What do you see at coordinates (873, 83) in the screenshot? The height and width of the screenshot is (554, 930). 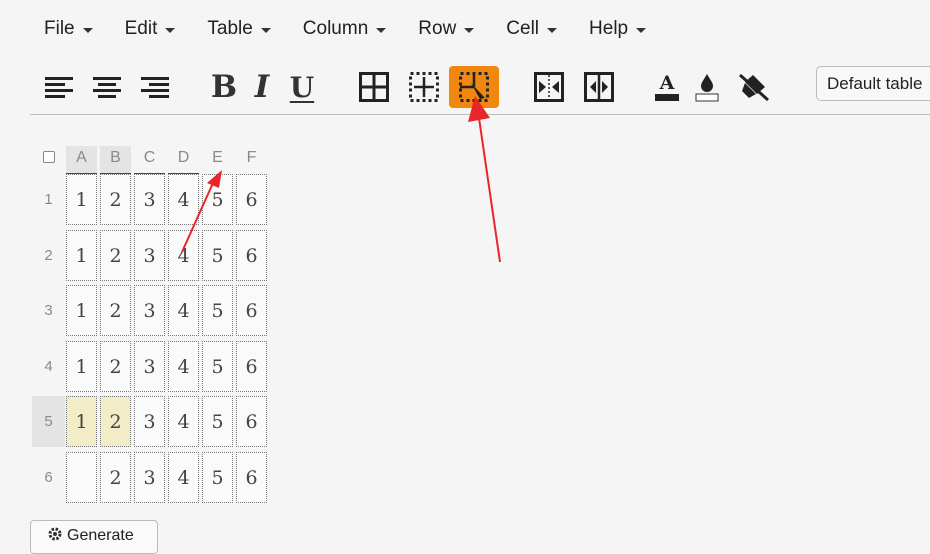 I see `table-style-select: Default table` at bounding box center [873, 83].